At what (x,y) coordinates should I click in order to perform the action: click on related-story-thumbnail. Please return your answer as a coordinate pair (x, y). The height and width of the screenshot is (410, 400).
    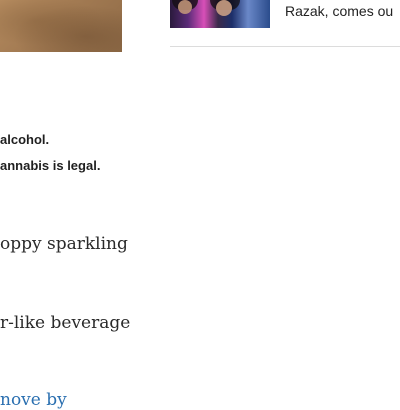
    Looking at the image, I should click on (220, 14).